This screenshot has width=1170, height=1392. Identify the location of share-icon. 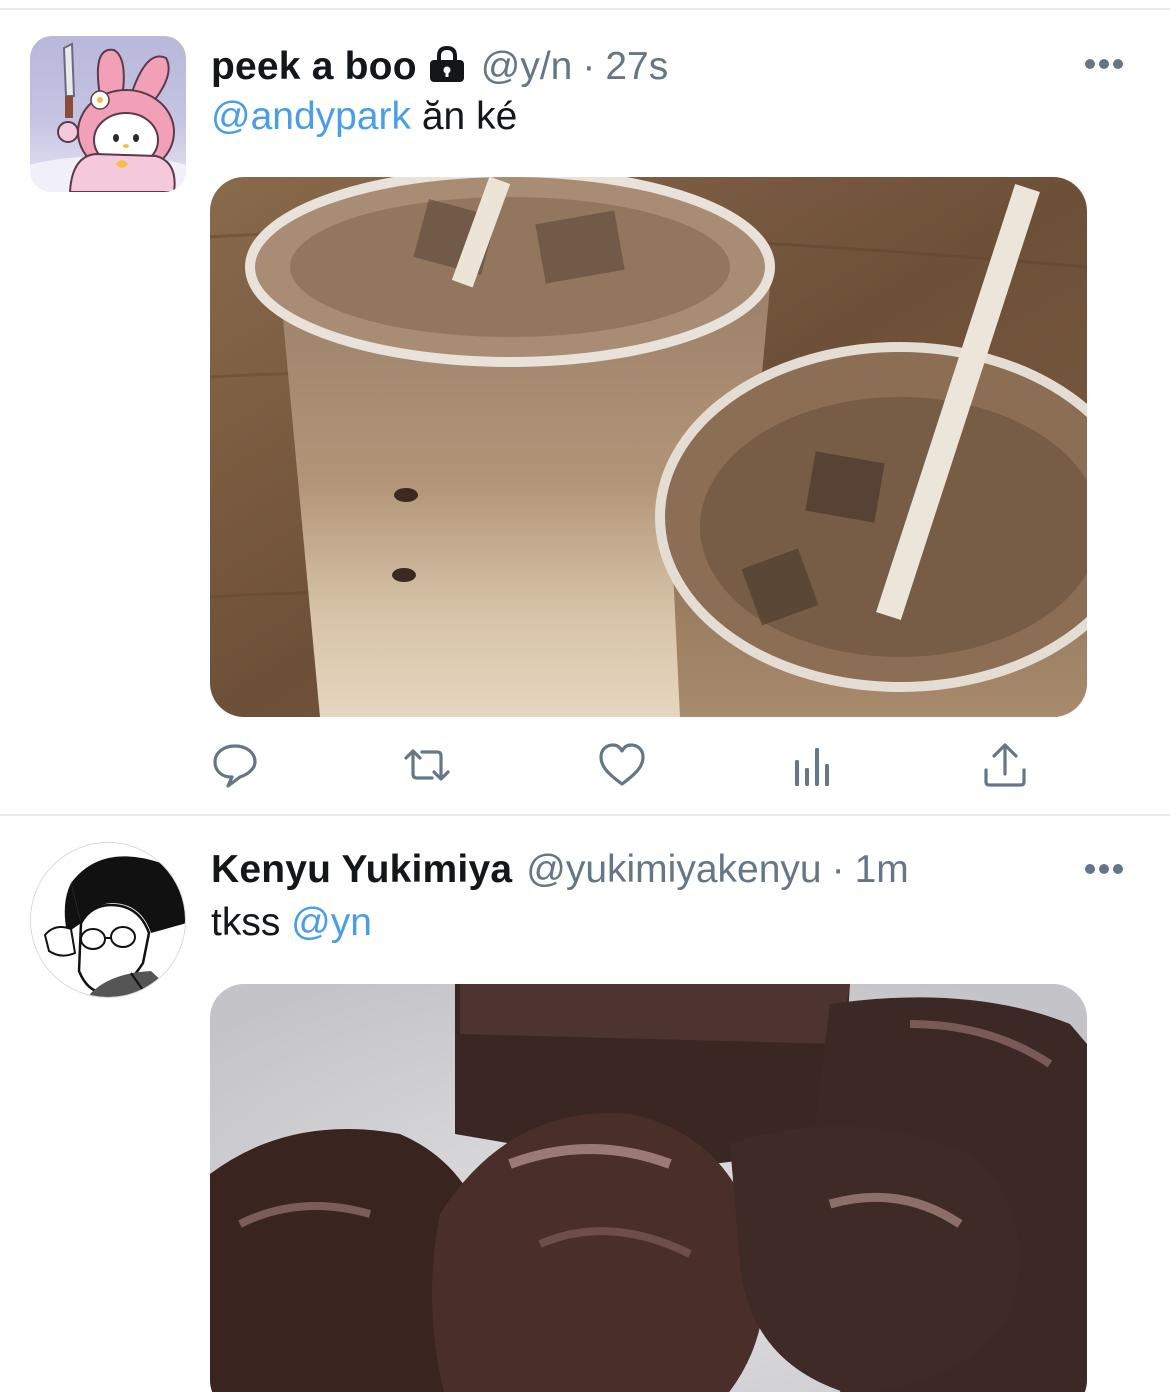
(1005, 765).